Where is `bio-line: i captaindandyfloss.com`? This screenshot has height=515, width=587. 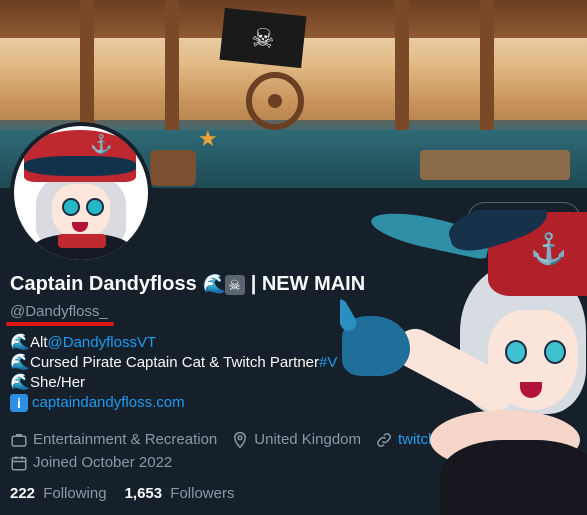 bio-line: i captaindandyfloss.com is located at coordinates (173, 403).